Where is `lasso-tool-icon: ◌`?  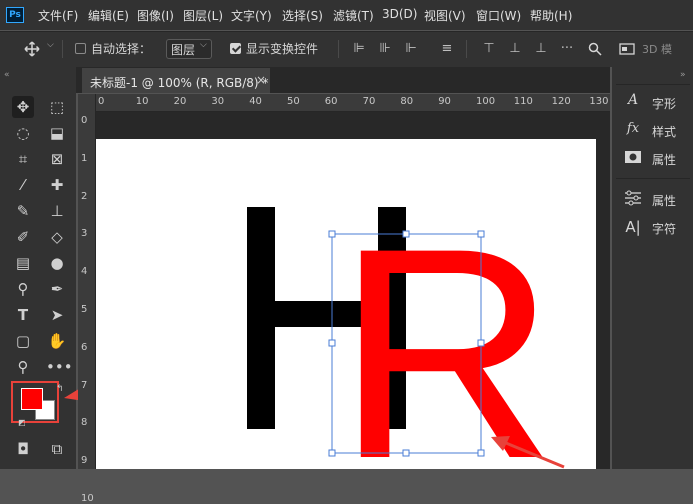
lasso-tool-icon: ◌ is located at coordinates (23, 133).